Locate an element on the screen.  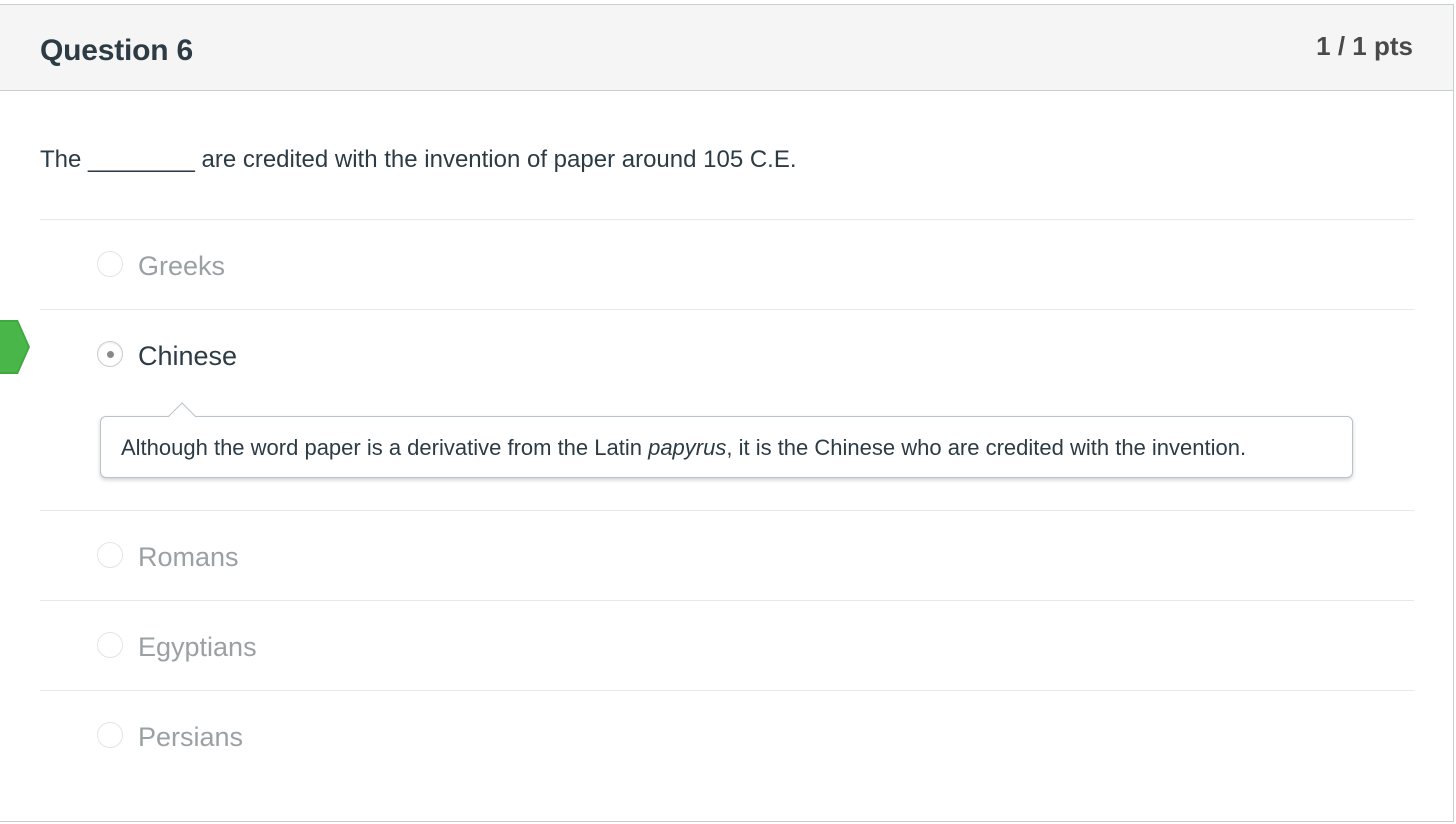
answer-option-romans: Romans is located at coordinates (727, 555).